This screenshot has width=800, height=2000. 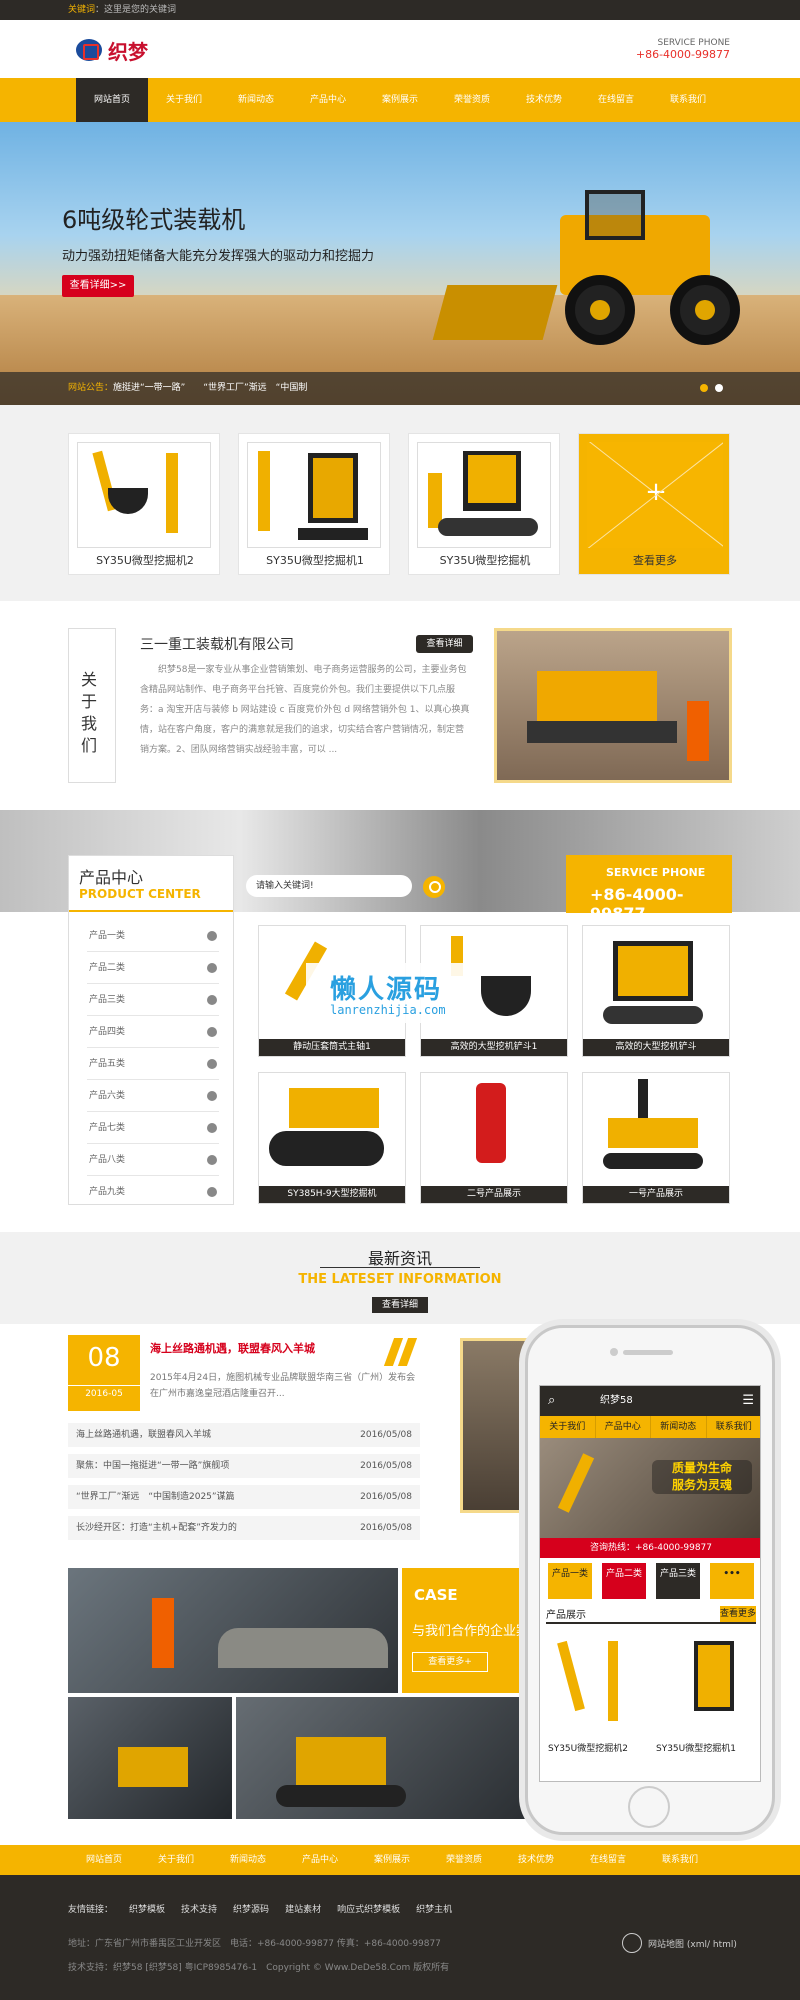 I want to click on friend-link: 织梦源码, so click(x=251, y=1908).